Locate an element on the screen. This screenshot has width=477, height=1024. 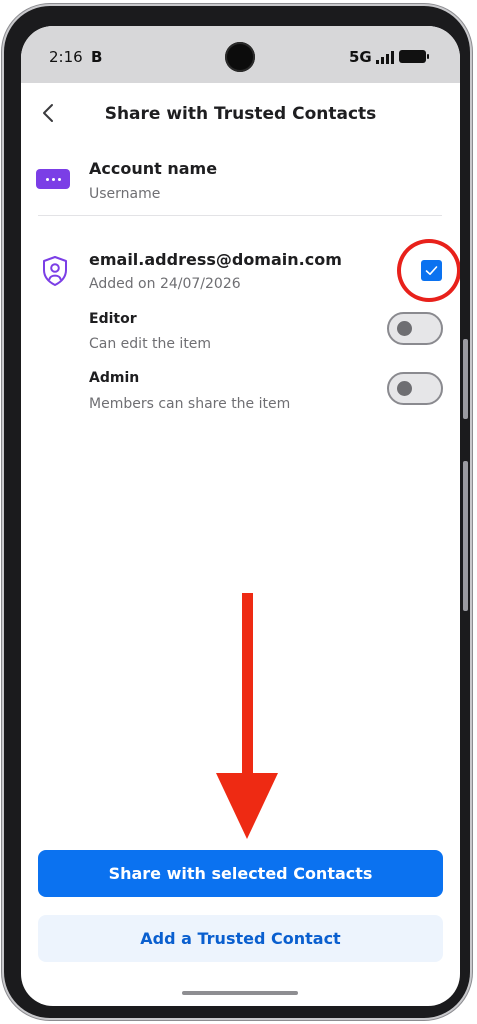
home-indicator is located at coordinates (240, 993).